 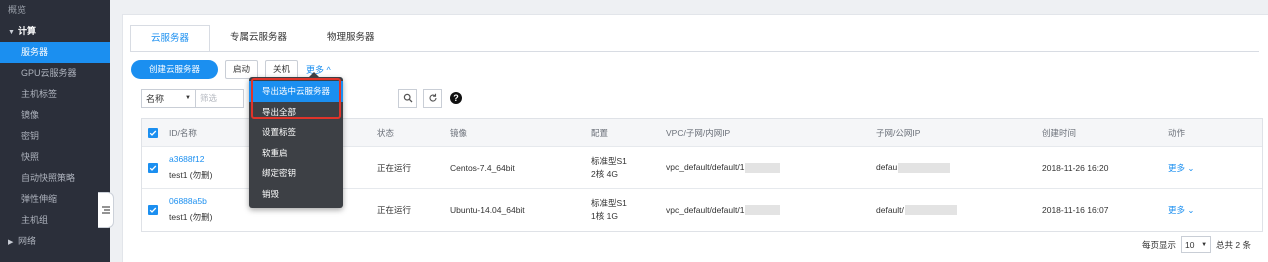 What do you see at coordinates (35, 52) in the screenshot?
I see `sidebar-item-label: 服务器` at bounding box center [35, 52].